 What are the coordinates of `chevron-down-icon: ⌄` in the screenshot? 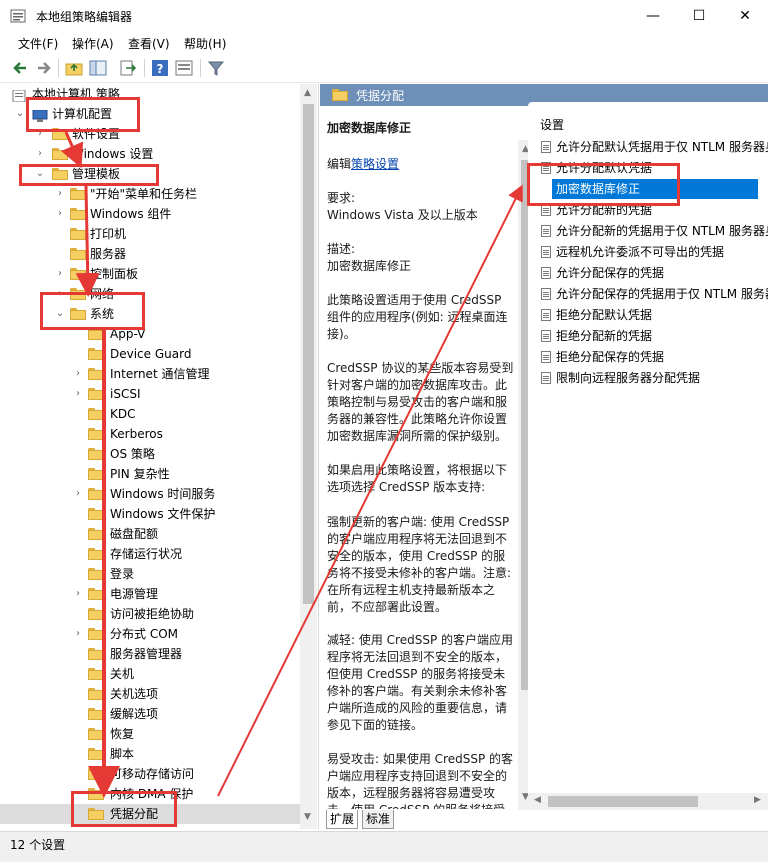 It's located at (20, 114).